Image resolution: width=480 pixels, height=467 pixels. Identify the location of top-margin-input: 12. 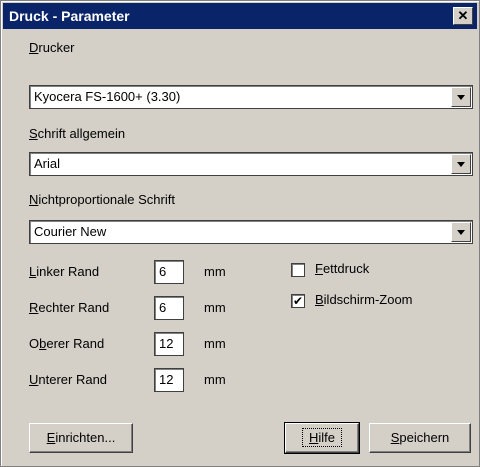
(169, 344).